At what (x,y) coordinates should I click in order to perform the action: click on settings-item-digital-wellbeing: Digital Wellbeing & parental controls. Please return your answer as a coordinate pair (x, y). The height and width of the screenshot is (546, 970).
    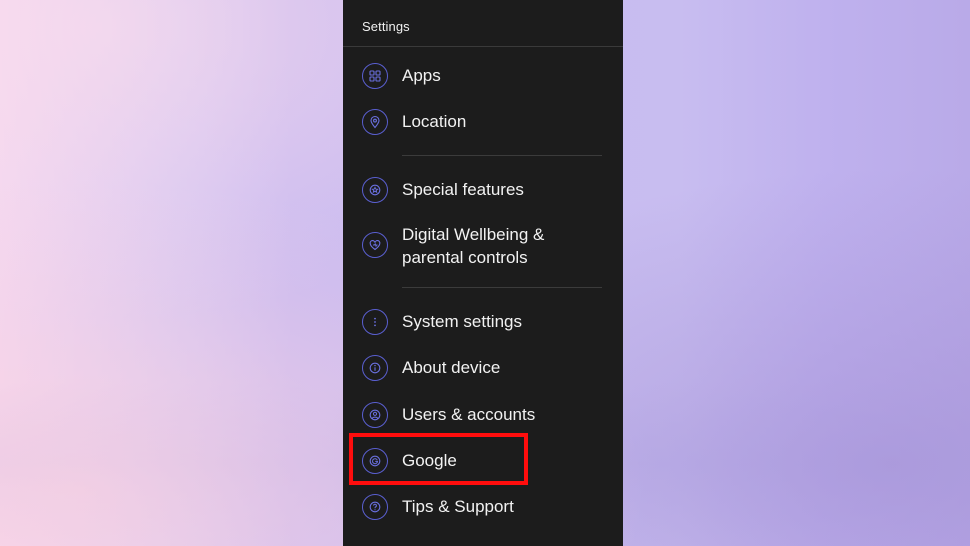
    Looking at the image, I should click on (483, 246).